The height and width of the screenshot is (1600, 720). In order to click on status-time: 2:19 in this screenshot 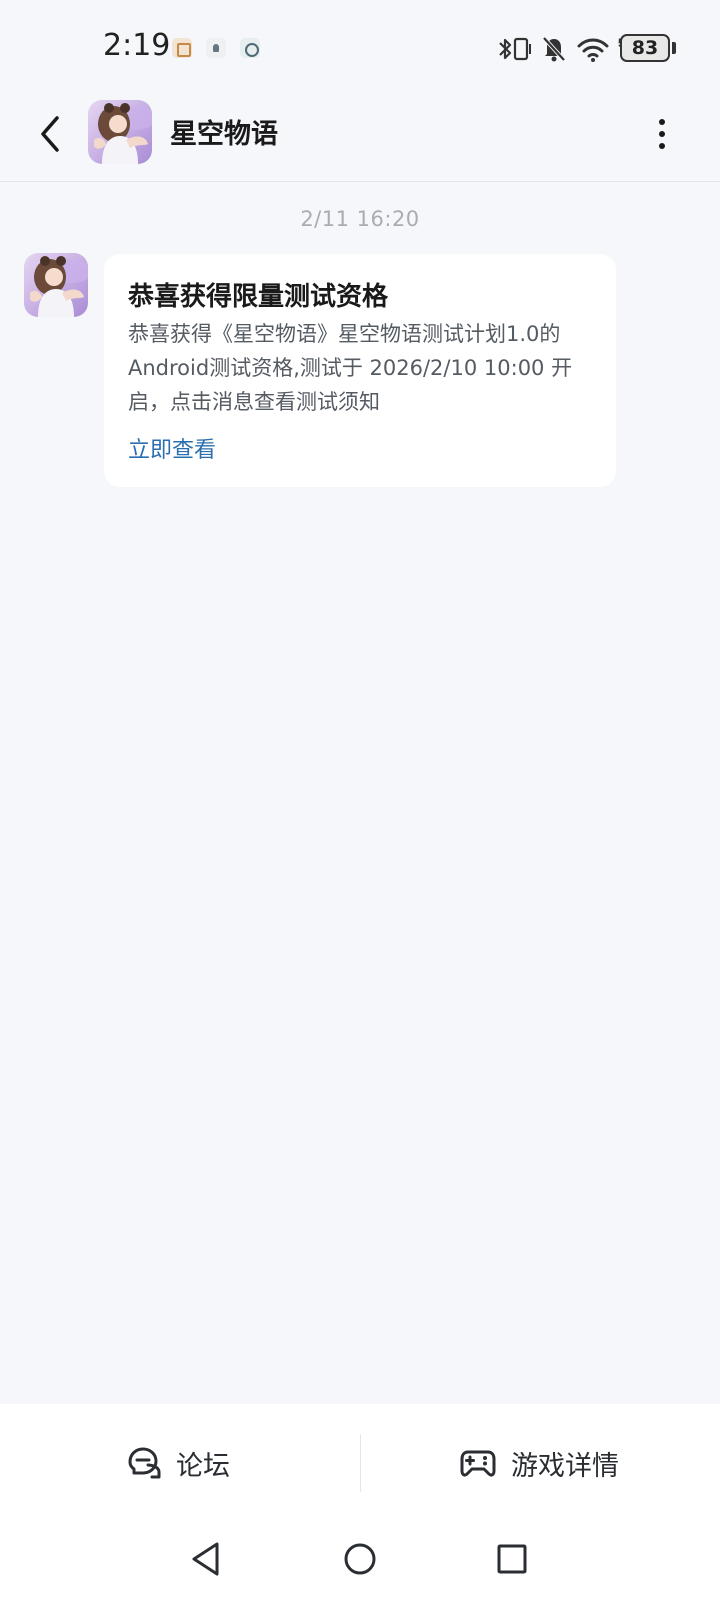, I will do `click(137, 45)`.